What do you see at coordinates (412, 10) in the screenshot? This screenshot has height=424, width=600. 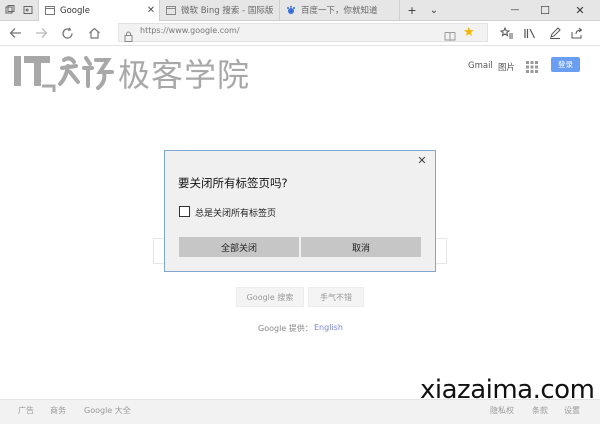 I see `new-tab-button: +` at bounding box center [412, 10].